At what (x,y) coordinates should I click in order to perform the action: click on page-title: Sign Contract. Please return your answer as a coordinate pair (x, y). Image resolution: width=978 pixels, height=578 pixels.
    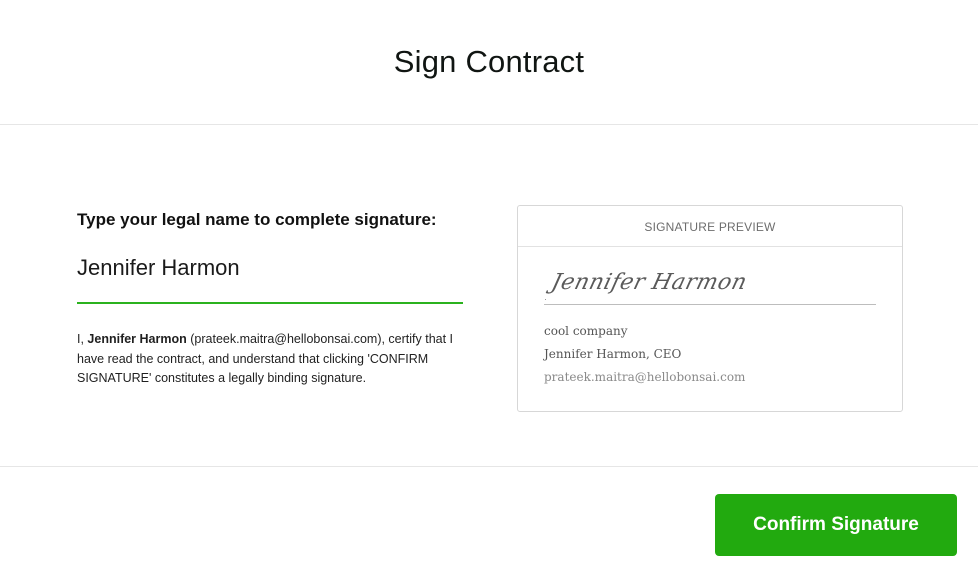
    Looking at the image, I should click on (489, 61).